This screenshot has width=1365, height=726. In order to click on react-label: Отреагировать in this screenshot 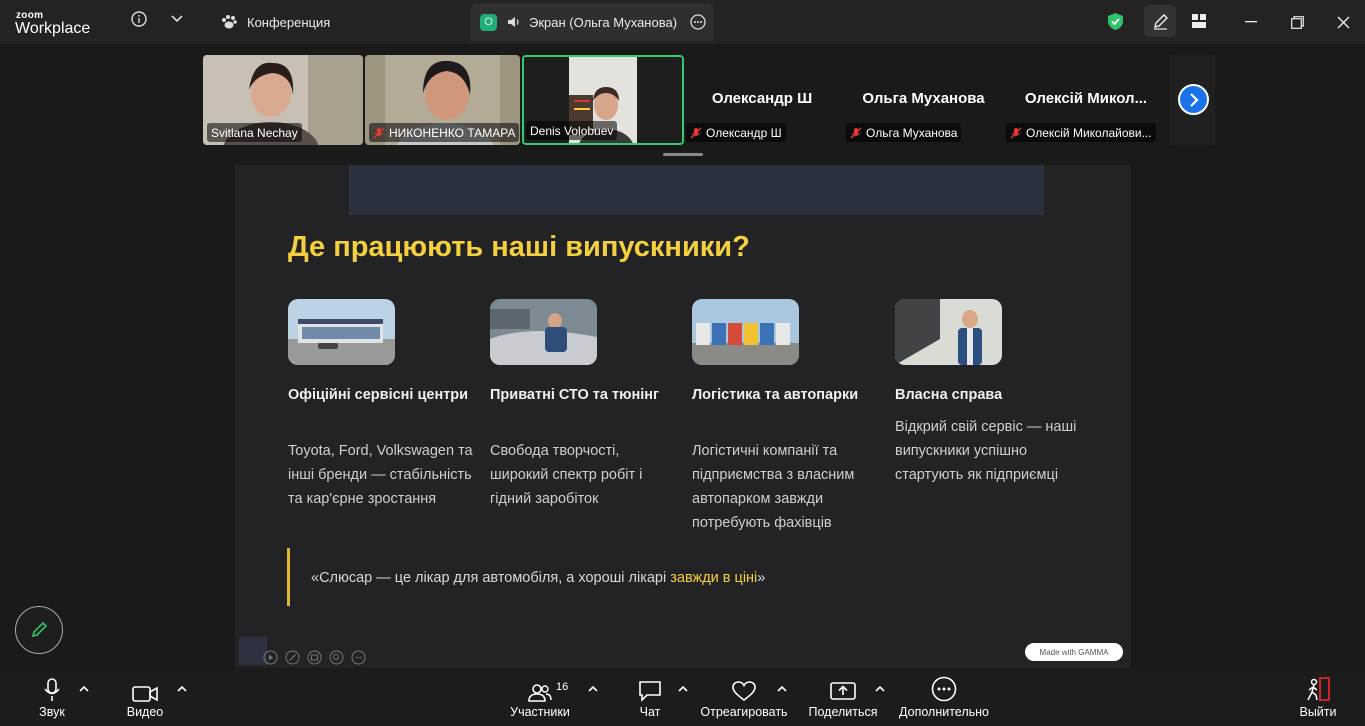, I will do `click(744, 712)`.